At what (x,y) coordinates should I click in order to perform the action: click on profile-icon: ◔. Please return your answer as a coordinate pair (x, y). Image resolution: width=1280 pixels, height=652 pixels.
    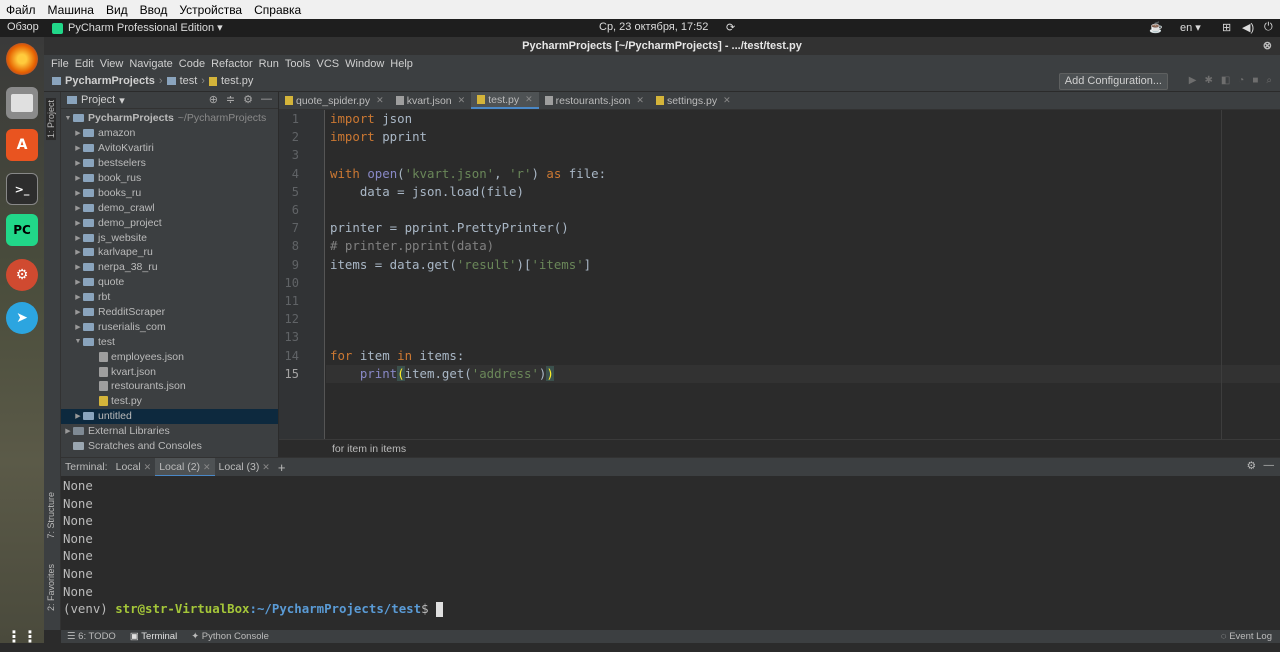
    Looking at the image, I should click on (1241, 80).